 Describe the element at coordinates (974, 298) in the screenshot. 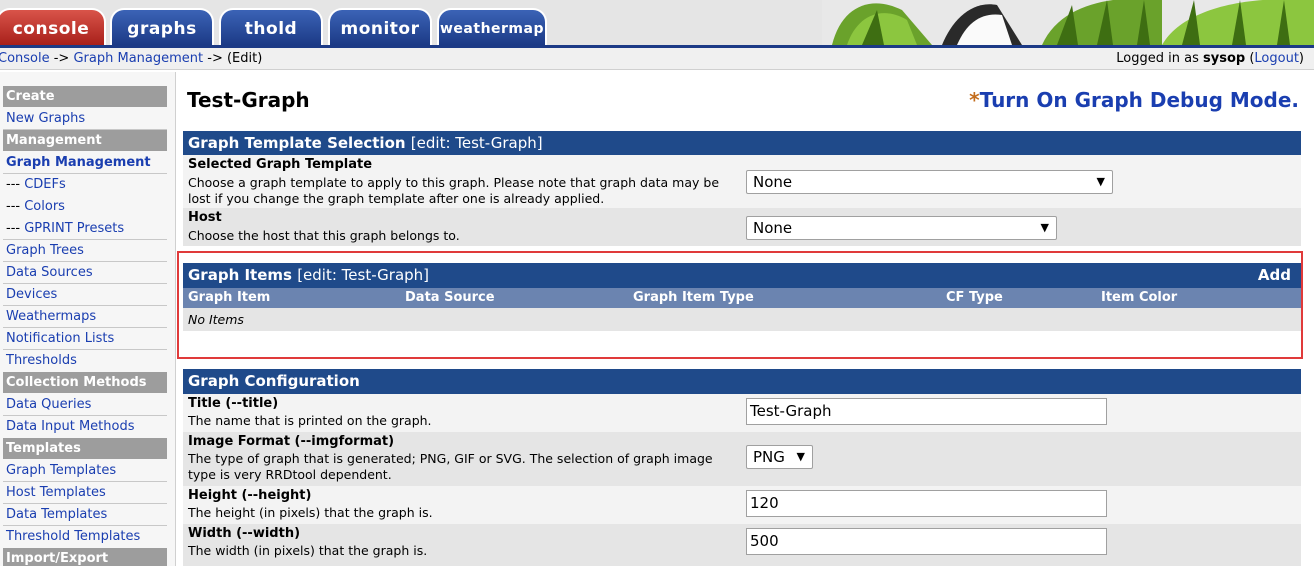

I see `column-header-cf-type: CF Type` at that location.